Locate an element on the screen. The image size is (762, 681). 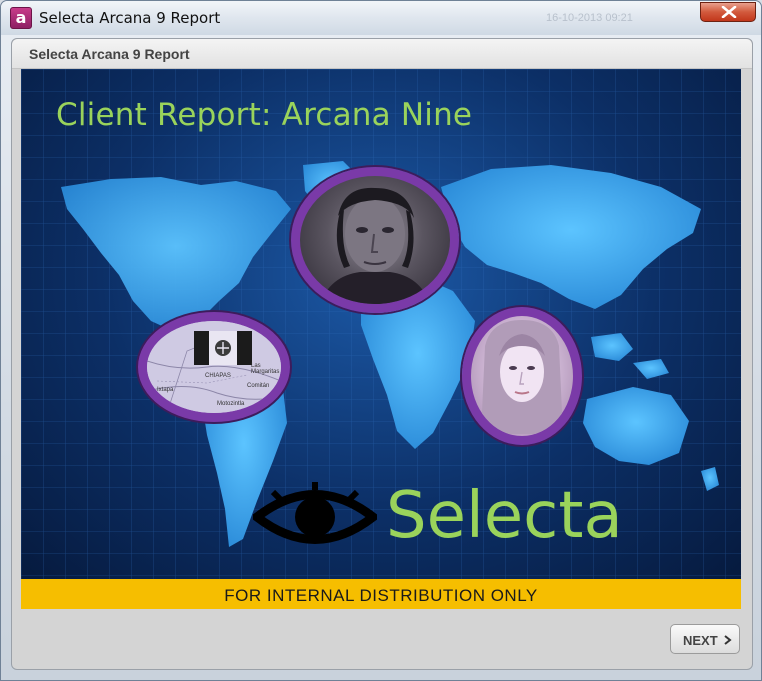
next-button-label: NEXT is located at coordinates (700, 640).